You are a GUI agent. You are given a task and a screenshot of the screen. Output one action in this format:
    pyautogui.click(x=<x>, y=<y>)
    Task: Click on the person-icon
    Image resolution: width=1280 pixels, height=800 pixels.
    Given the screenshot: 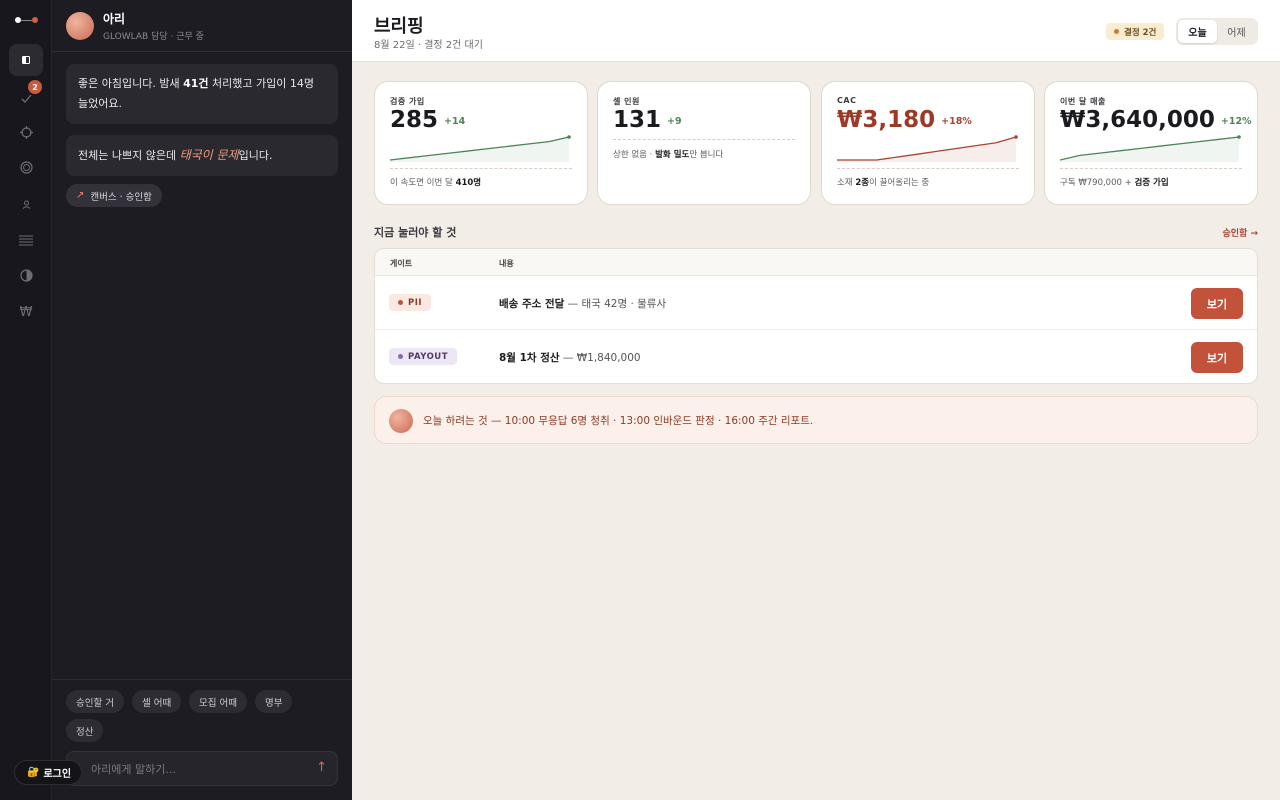 What is the action you would take?
    pyautogui.click(x=26, y=204)
    